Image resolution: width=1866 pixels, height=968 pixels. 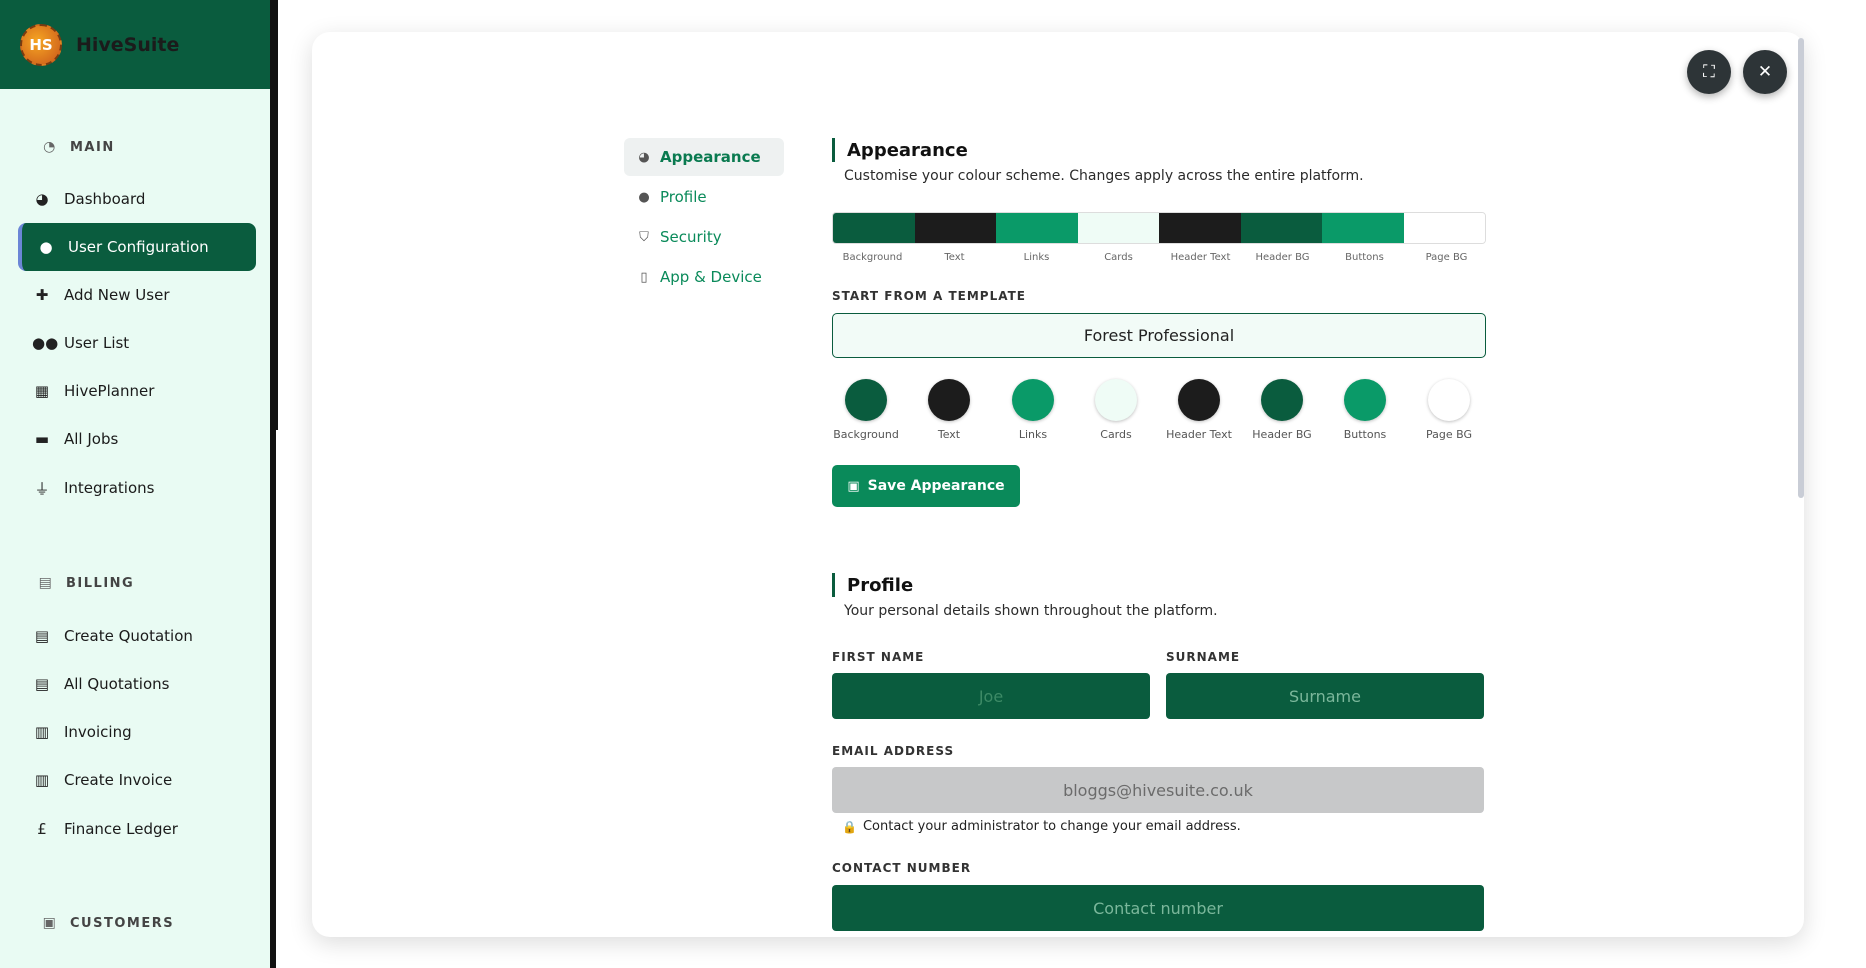 I want to click on template-label: START FROM A TEMPLATE, so click(x=929, y=296).